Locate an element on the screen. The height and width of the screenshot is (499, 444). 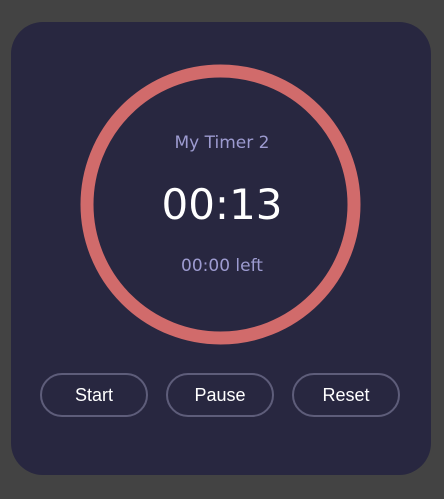
timer-name: My Timer 2 is located at coordinates (222, 143).